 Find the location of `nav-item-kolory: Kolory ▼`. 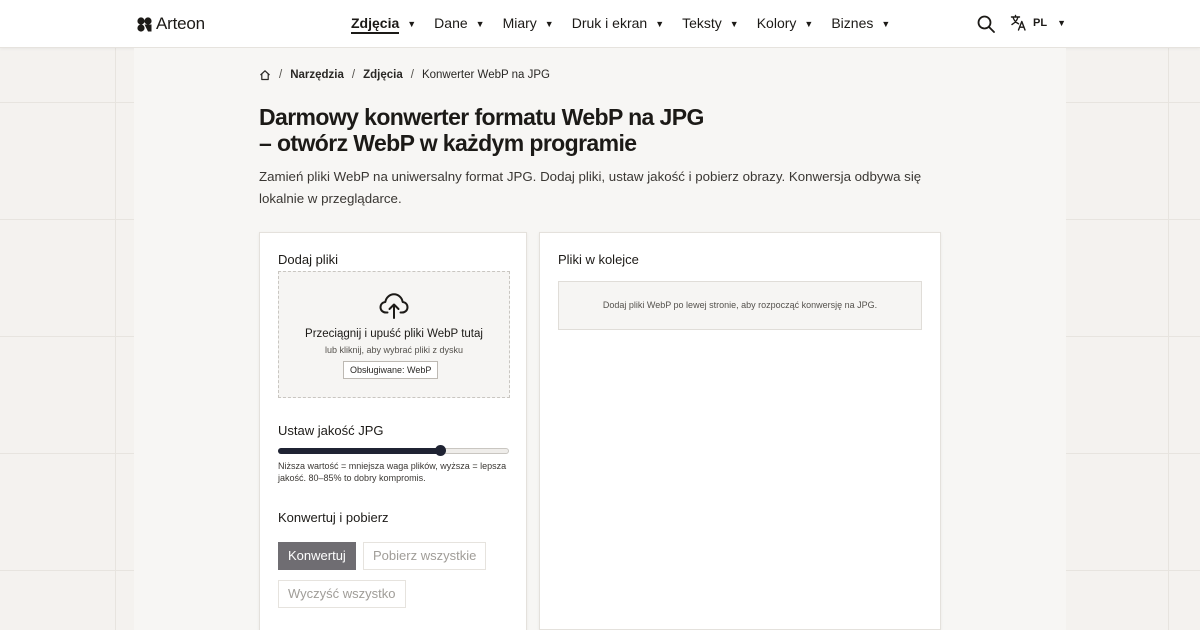

nav-item-kolory: Kolory ▼ is located at coordinates (785, 24).